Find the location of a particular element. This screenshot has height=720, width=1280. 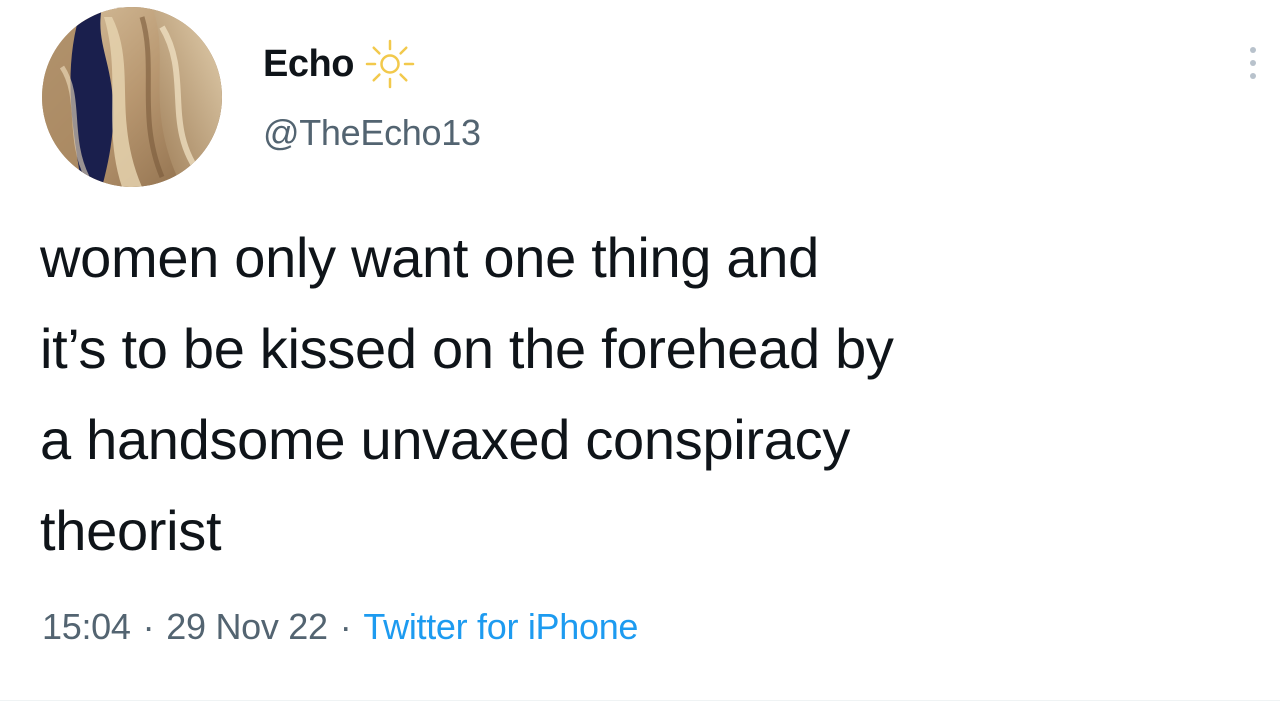

author-name-row: Echo is located at coordinates (339, 64).